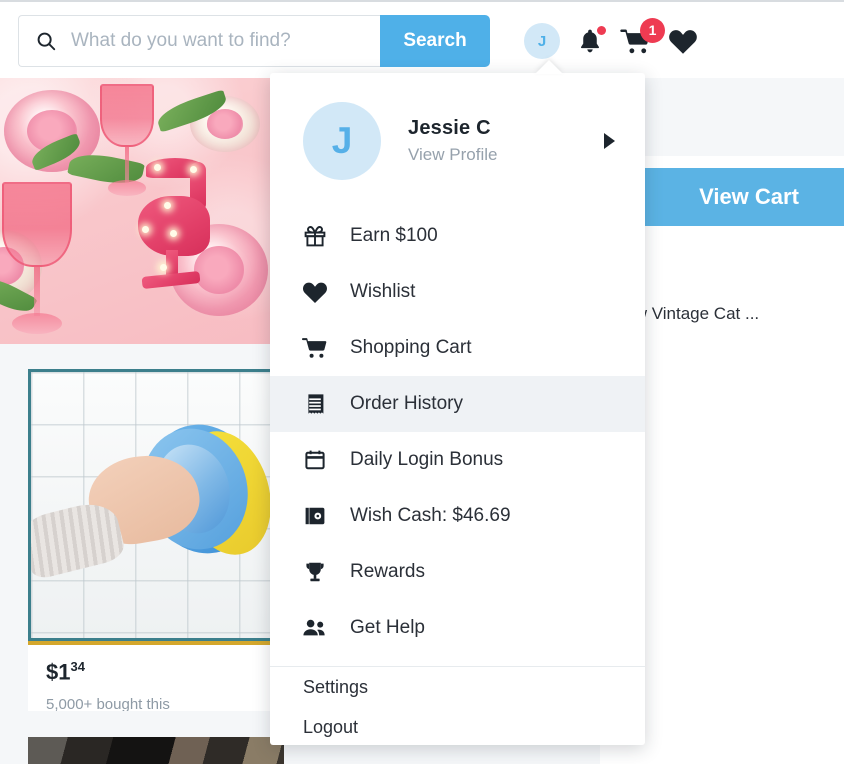 The image size is (844, 764). Describe the element at coordinates (457, 236) in the screenshot. I see `menu-item-earn: Earn $100` at that location.